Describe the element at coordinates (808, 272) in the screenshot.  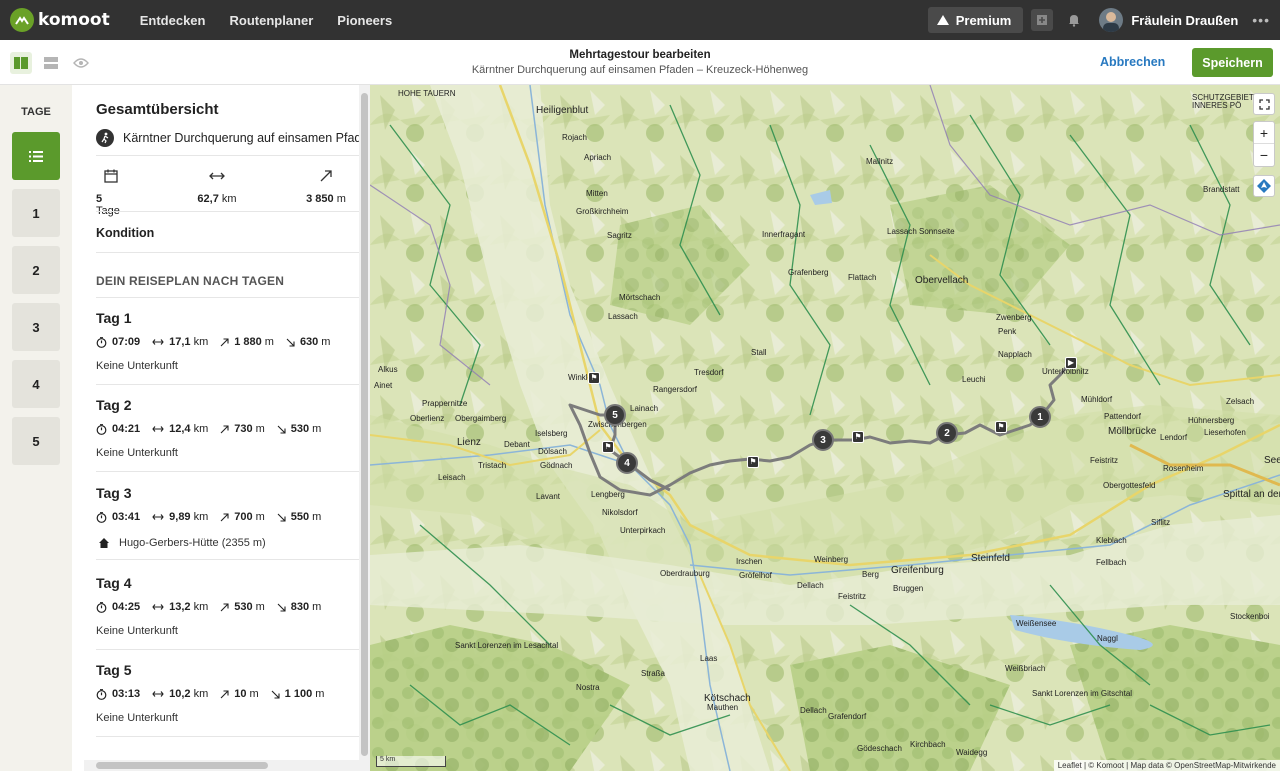
I see `map-place-label: Grafenberg` at that location.